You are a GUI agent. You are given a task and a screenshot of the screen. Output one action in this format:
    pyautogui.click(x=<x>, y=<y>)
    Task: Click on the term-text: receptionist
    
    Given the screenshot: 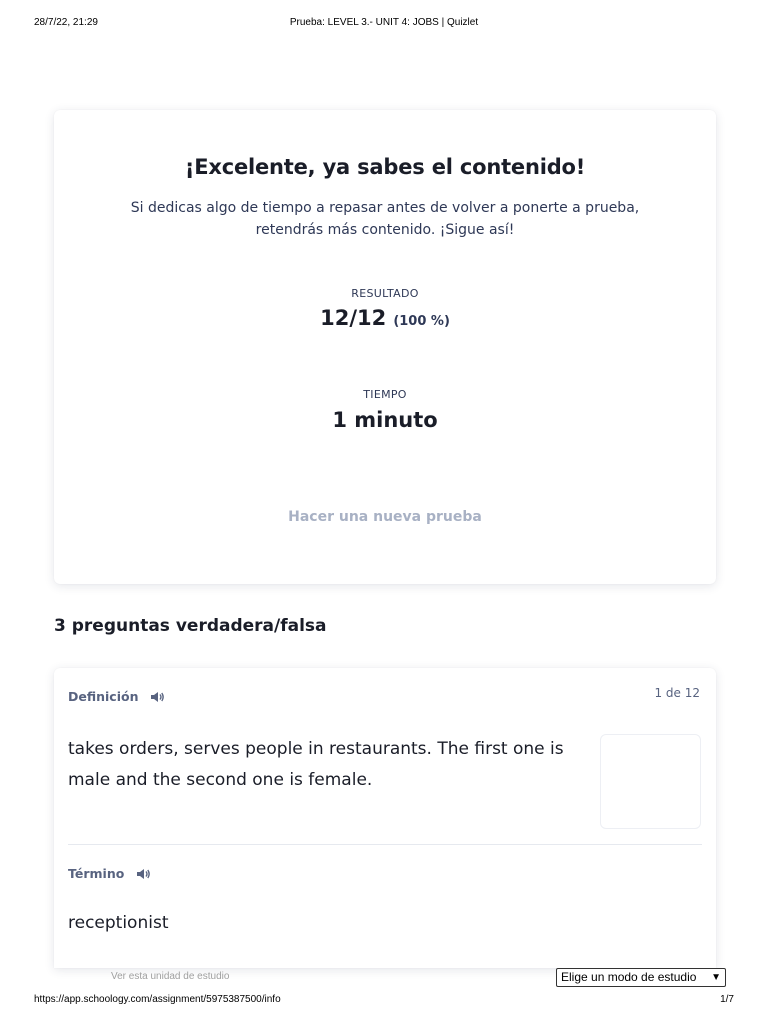 What is the action you would take?
    pyautogui.click(x=118, y=923)
    